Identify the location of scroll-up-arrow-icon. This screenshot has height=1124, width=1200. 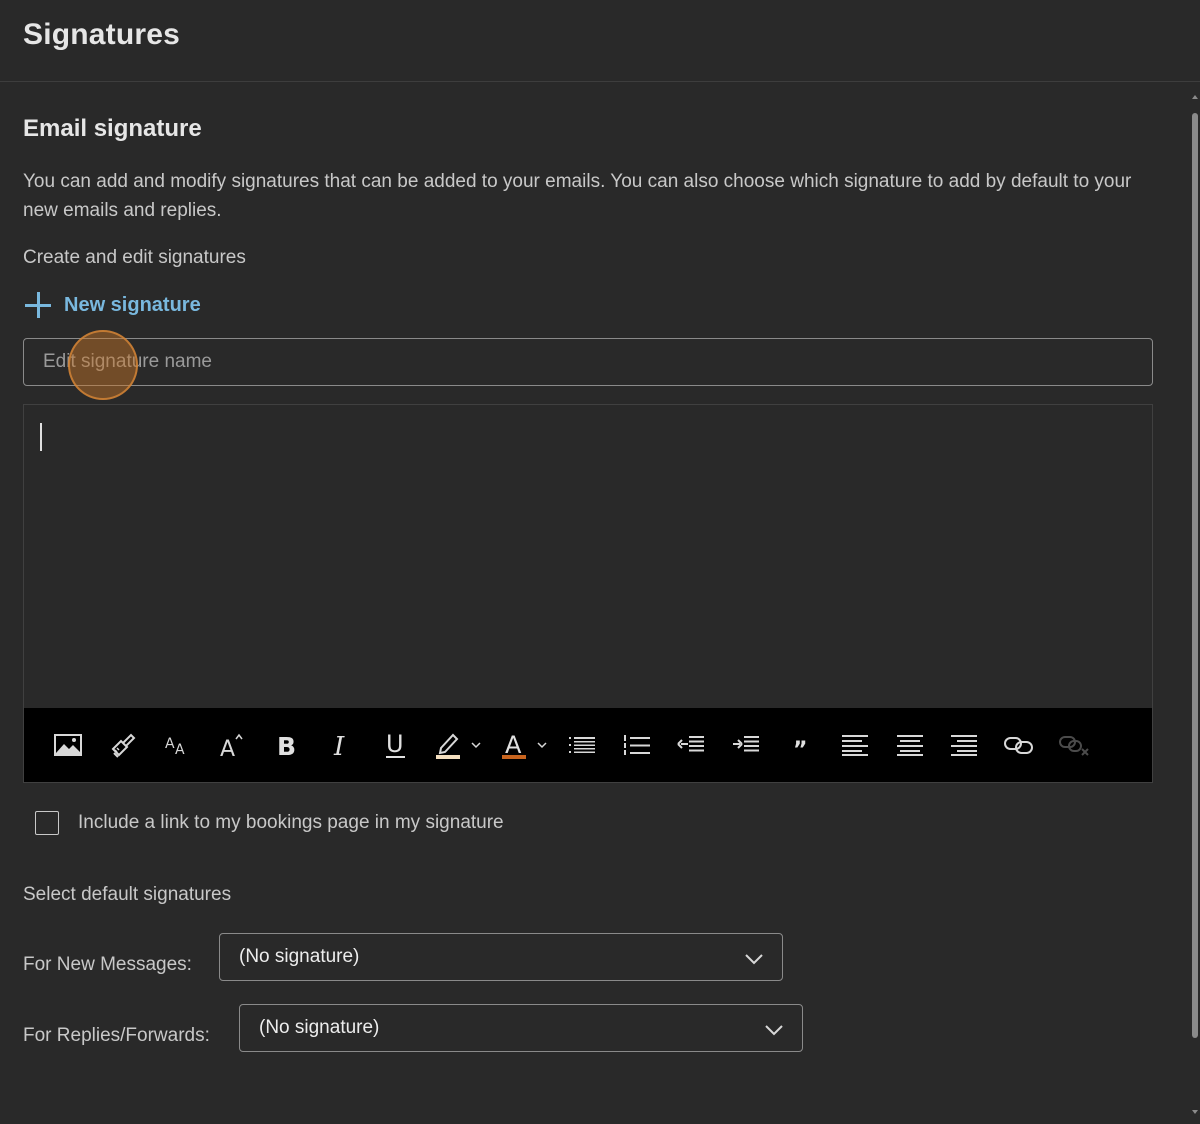
(1195, 97).